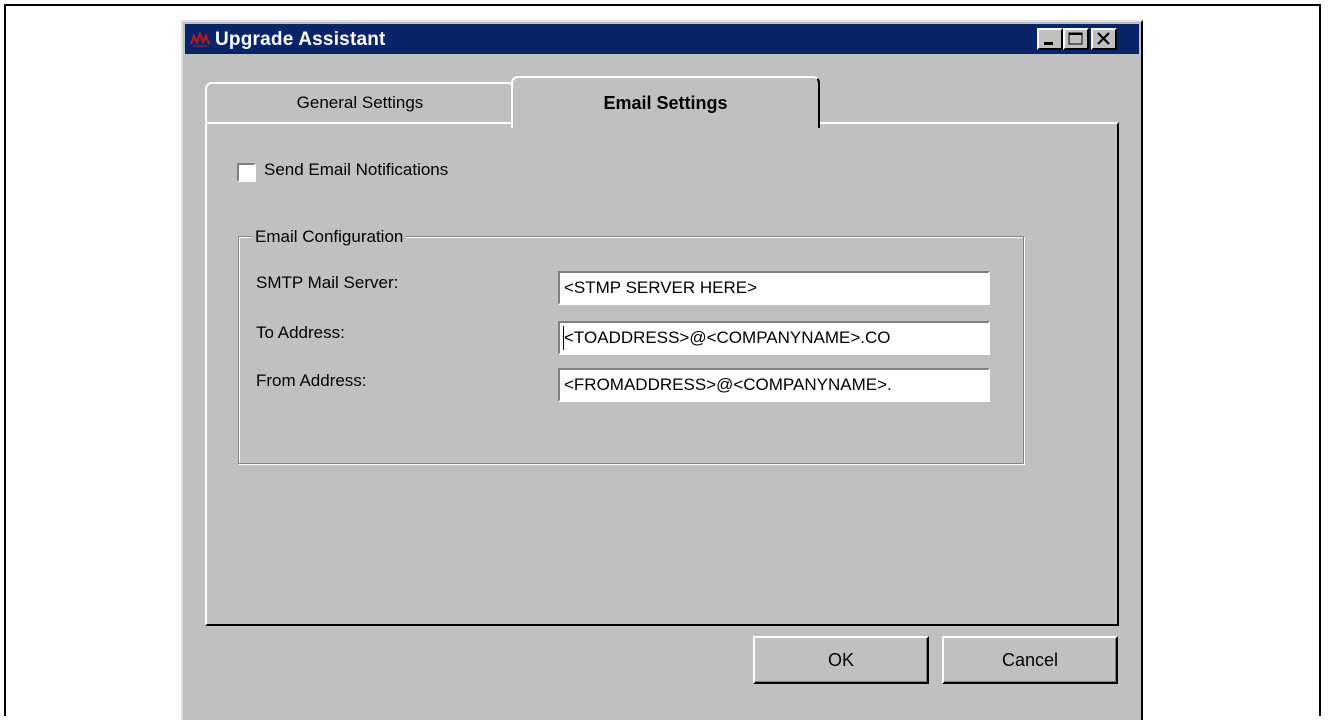 The image size is (1329, 720). I want to click on to-address-label: To Address:, so click(300, 332).